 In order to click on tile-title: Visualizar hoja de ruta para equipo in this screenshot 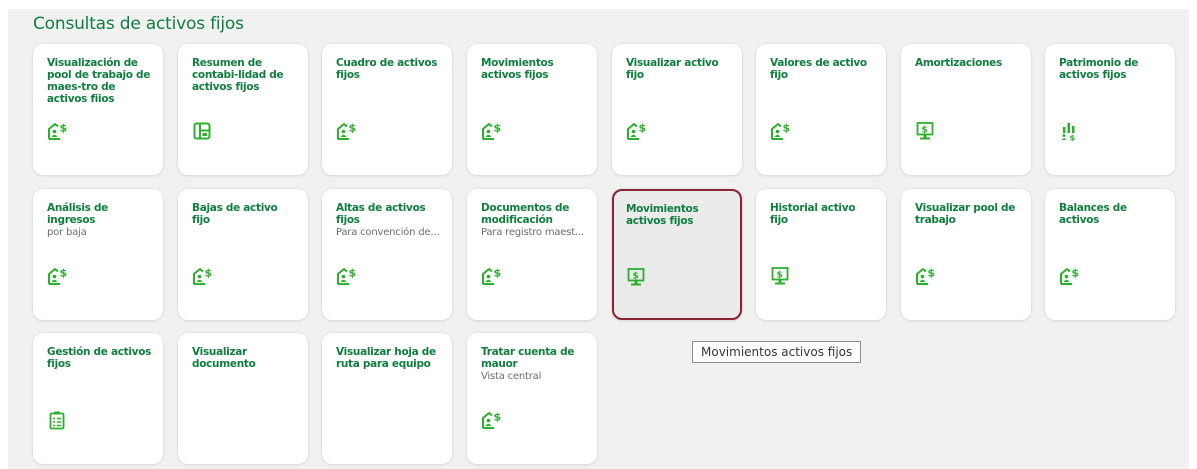, I will do `click(386, 358)`.